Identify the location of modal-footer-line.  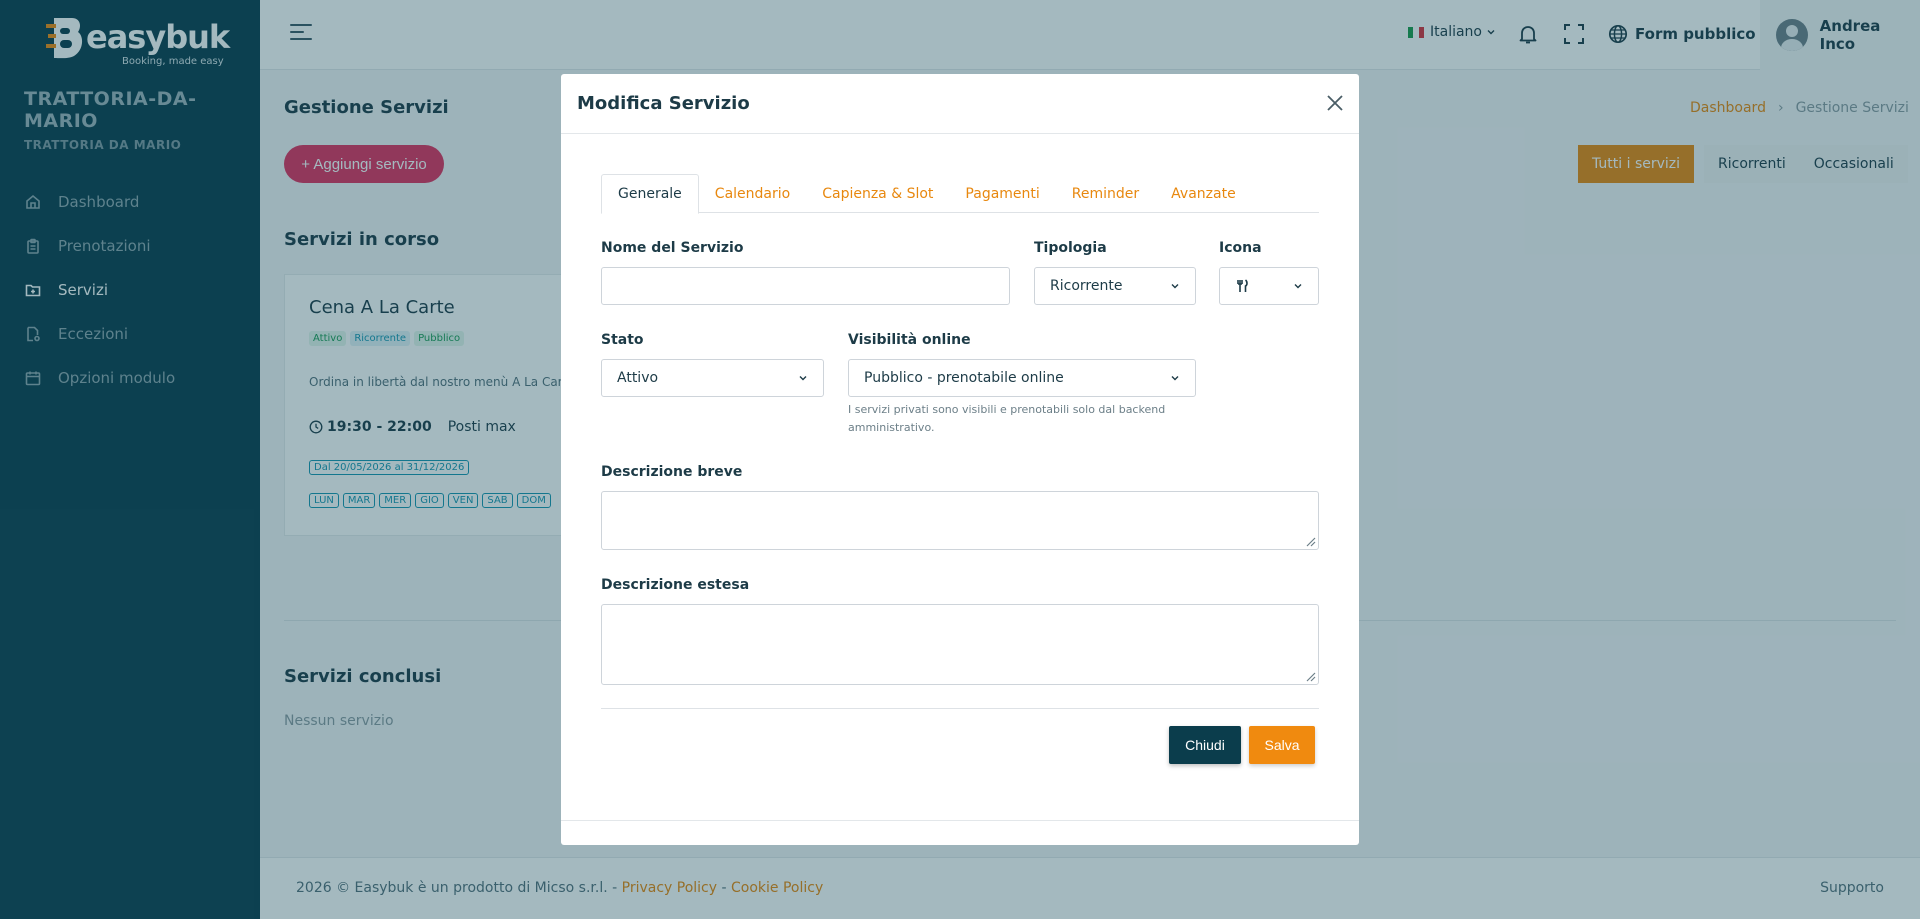
(960, 820).